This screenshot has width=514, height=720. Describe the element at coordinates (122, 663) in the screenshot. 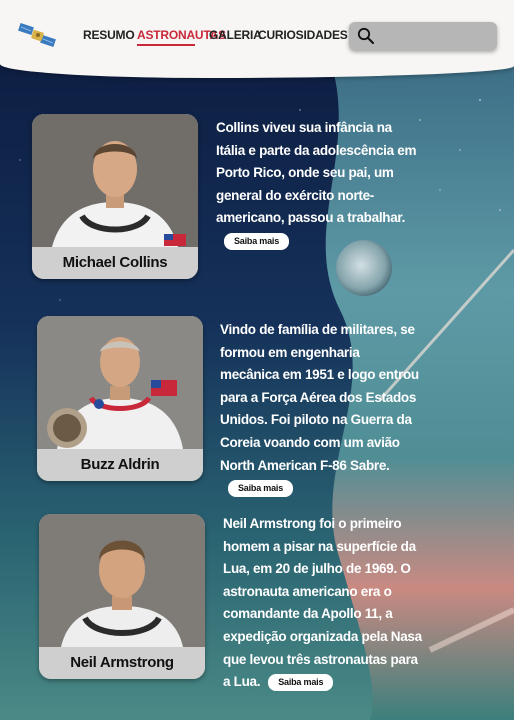

I see `astronaut-name: Neil Armstrong` at that location.